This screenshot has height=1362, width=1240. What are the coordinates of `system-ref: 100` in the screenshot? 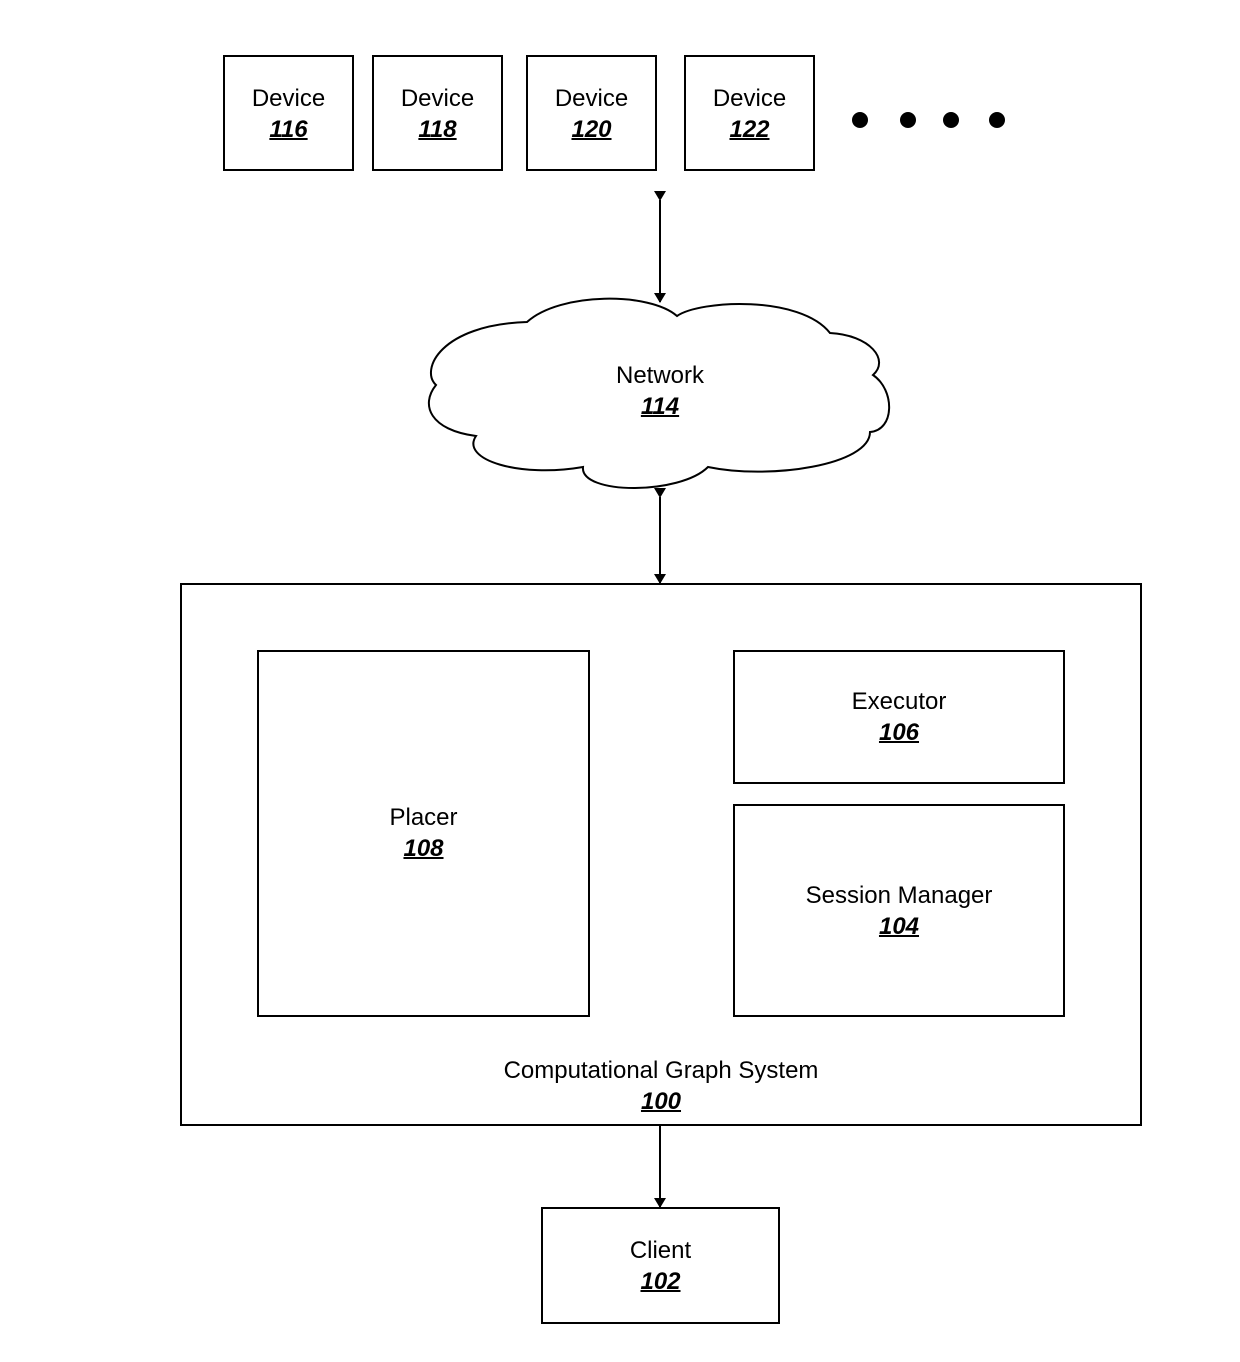 It's located at (661, 1101).